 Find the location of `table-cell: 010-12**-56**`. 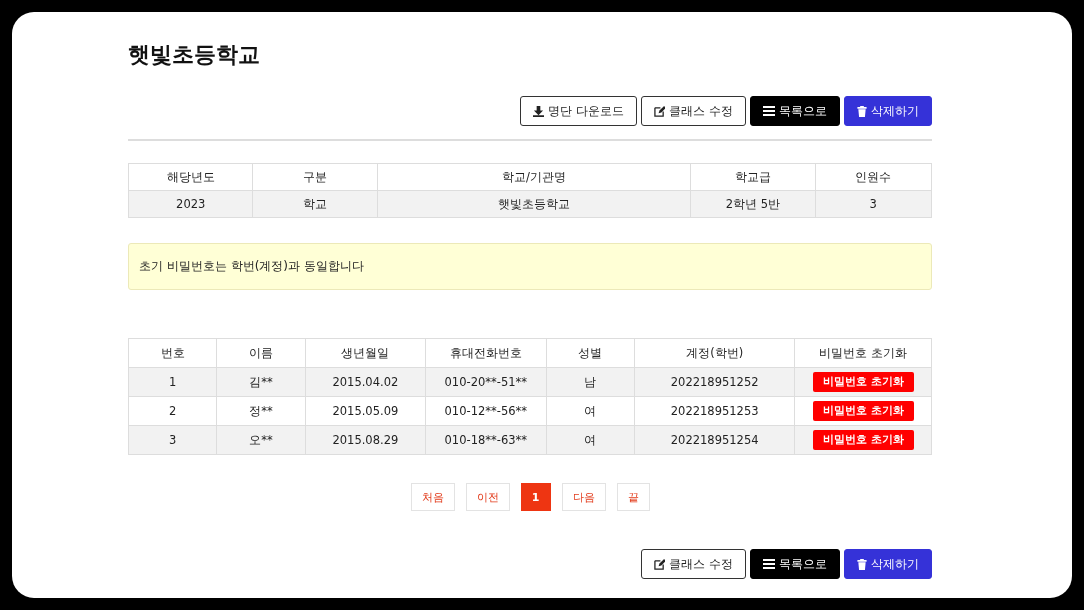

table-cell: 010-12**-56** is located at coordinates (486, 411).